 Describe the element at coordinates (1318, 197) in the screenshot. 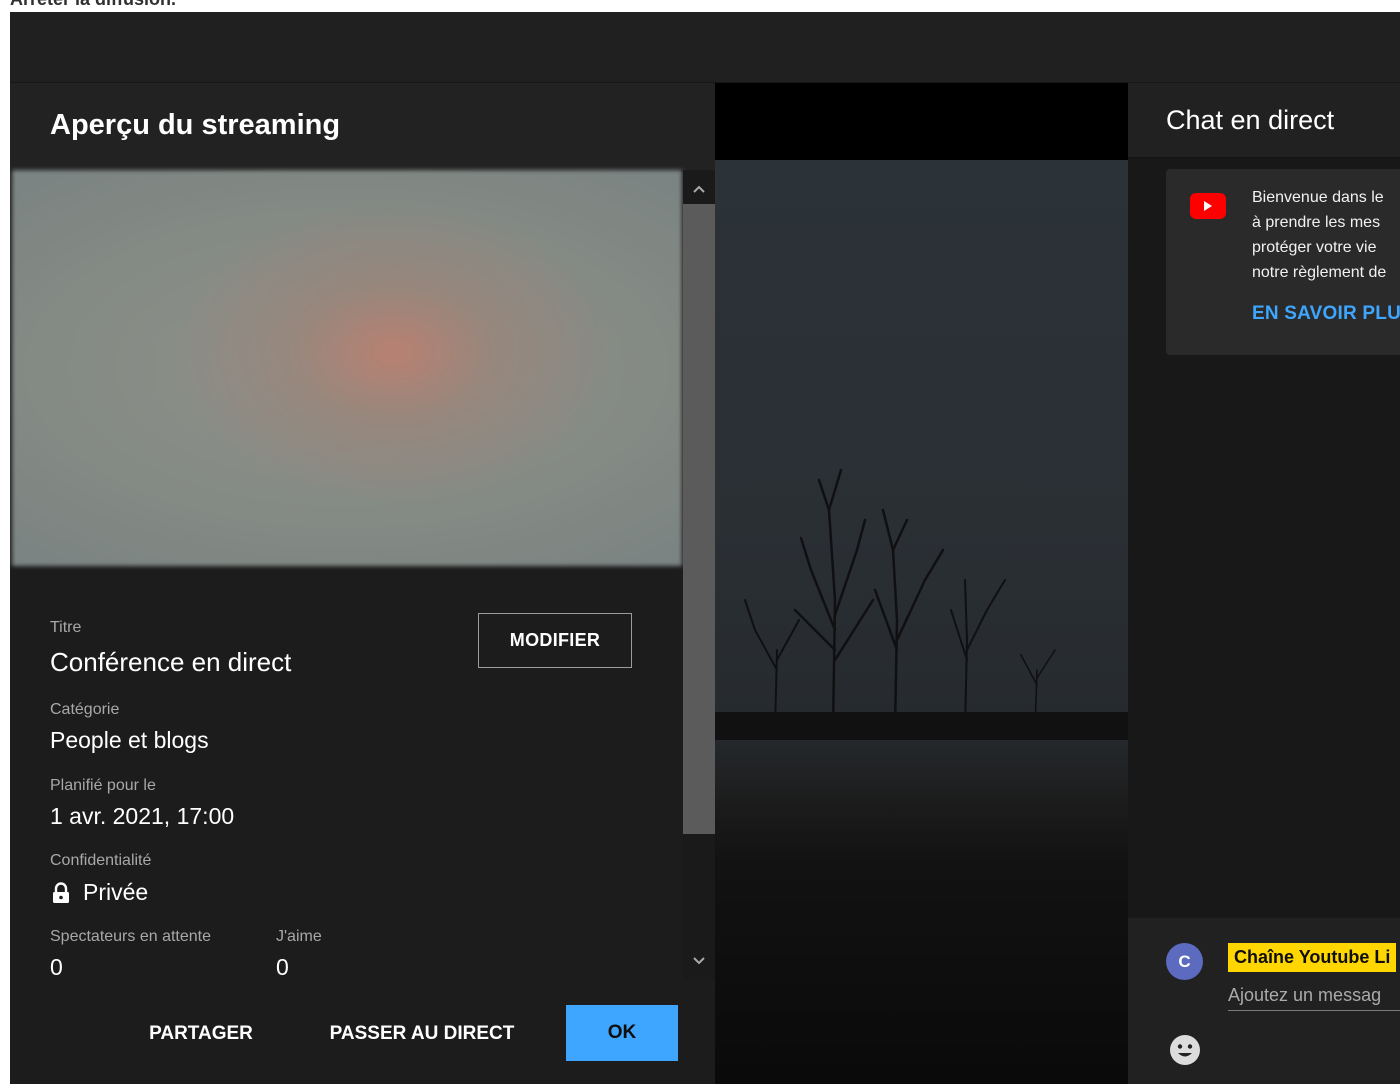

I see `welcome-line-1: Bienvenue dans le` at that location.